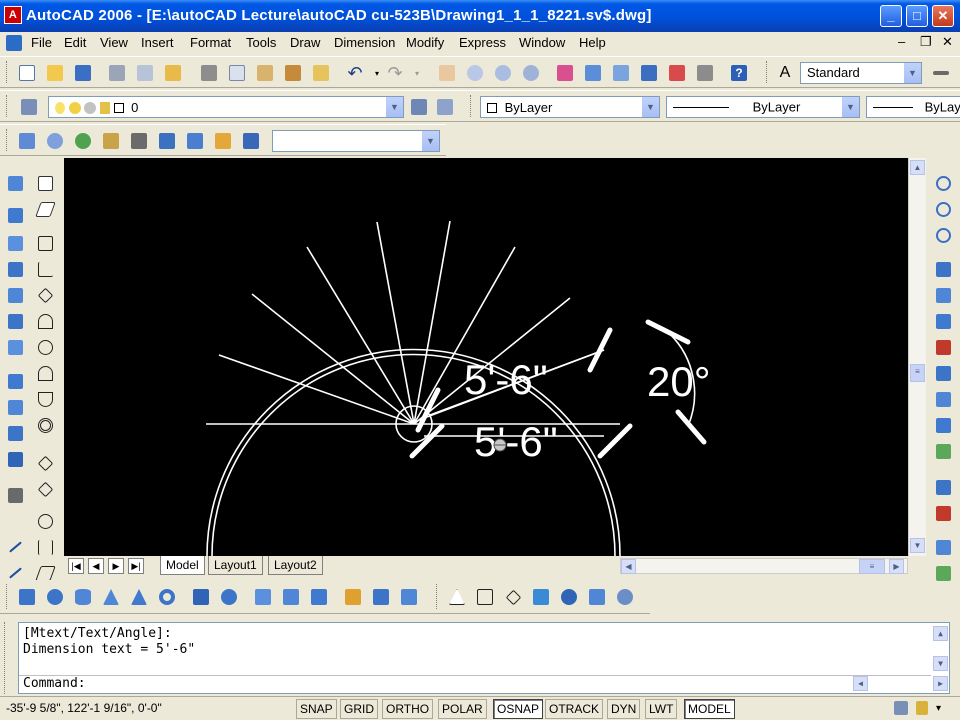  I want to click on menu-tools: Tools, so click(261, 42).